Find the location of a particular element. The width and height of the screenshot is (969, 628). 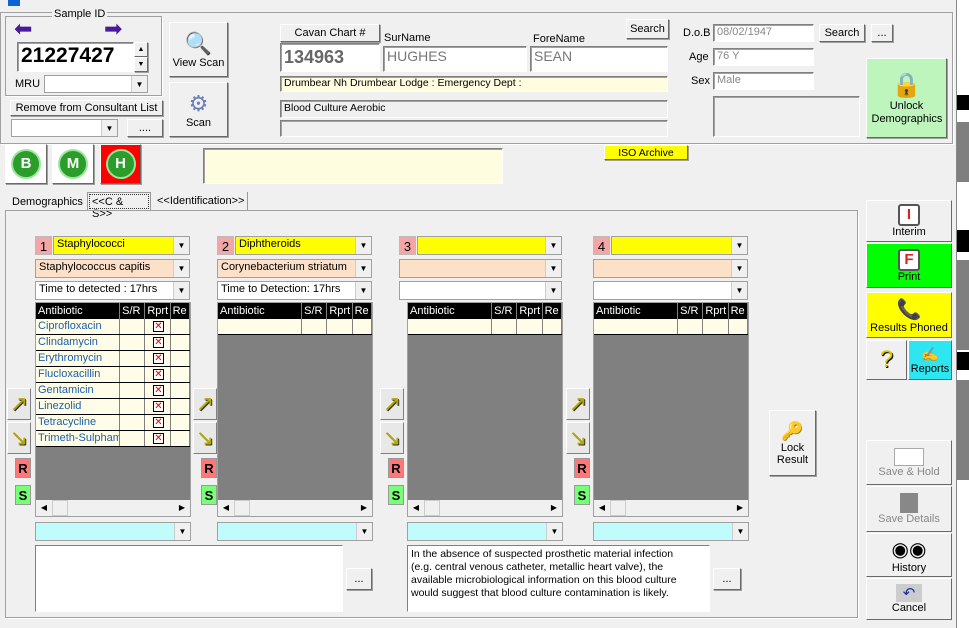

name-search-button: Search is located at coordinates (647, 29).